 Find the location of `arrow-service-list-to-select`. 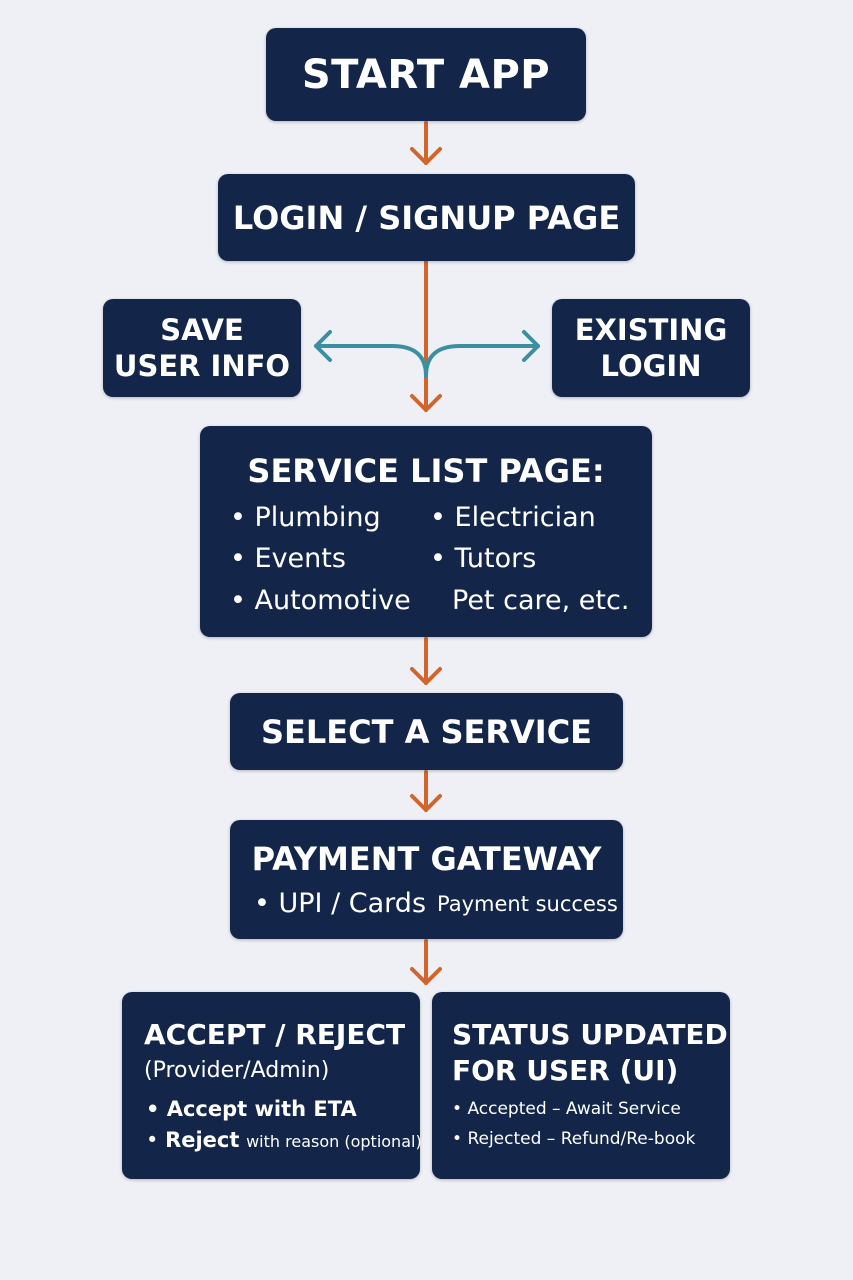

arrow-service-list-to-select is located at coordinates (426, 661).